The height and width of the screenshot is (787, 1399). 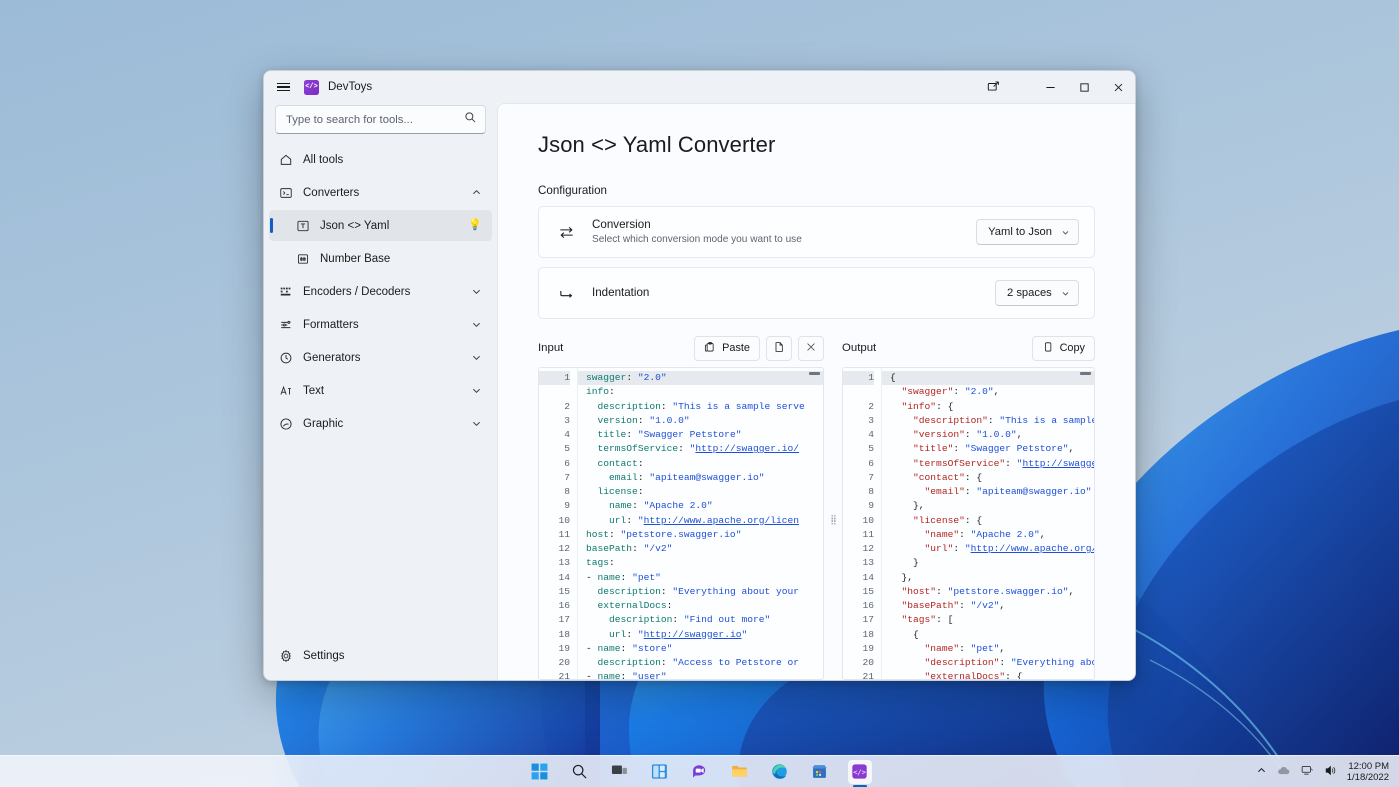 What do you see at coordinates (567, 406) in the screenshot?
I see `line-number: 2` at bounding box center [567, 406].